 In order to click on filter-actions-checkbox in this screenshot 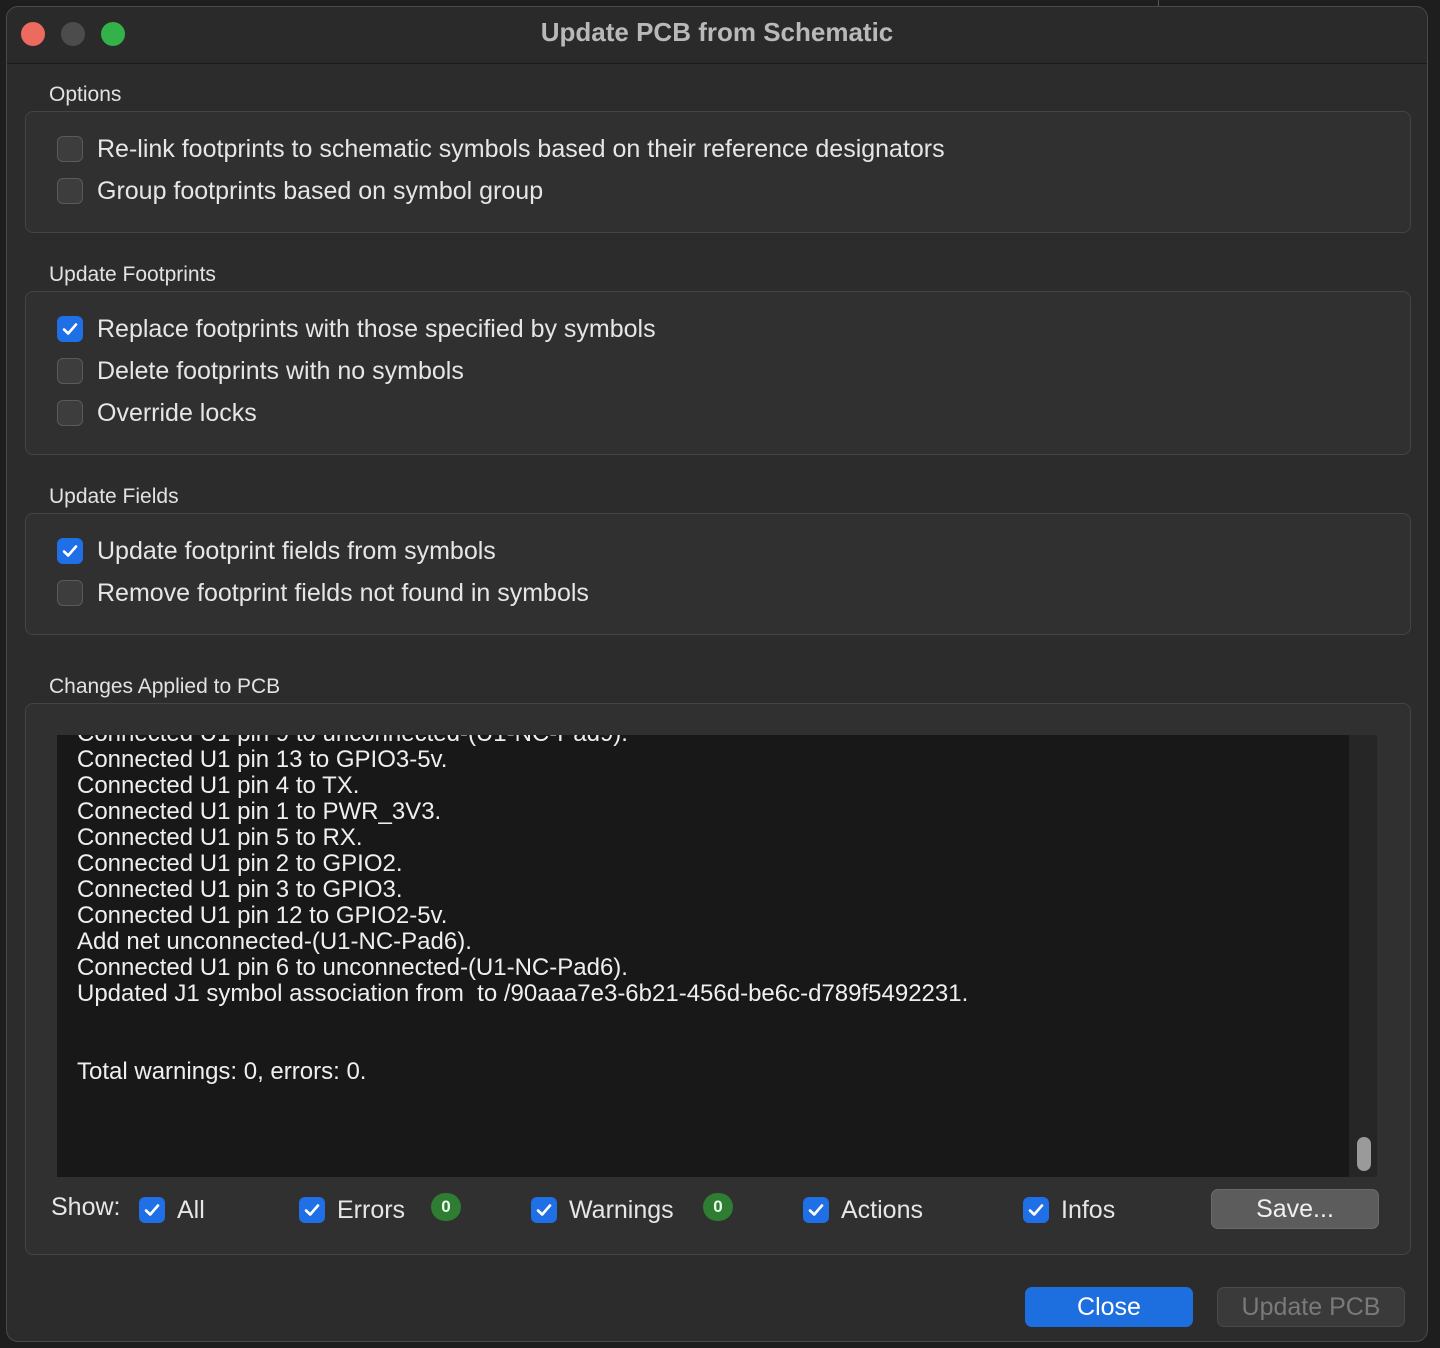, I will do `click(816, 1210)`.